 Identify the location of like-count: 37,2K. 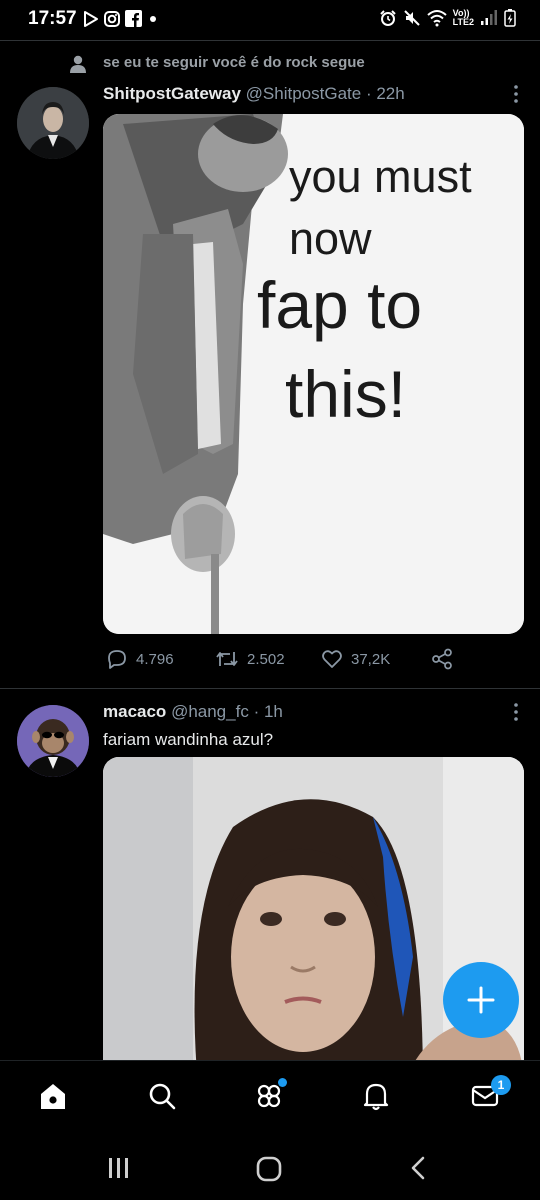
(371, 659).